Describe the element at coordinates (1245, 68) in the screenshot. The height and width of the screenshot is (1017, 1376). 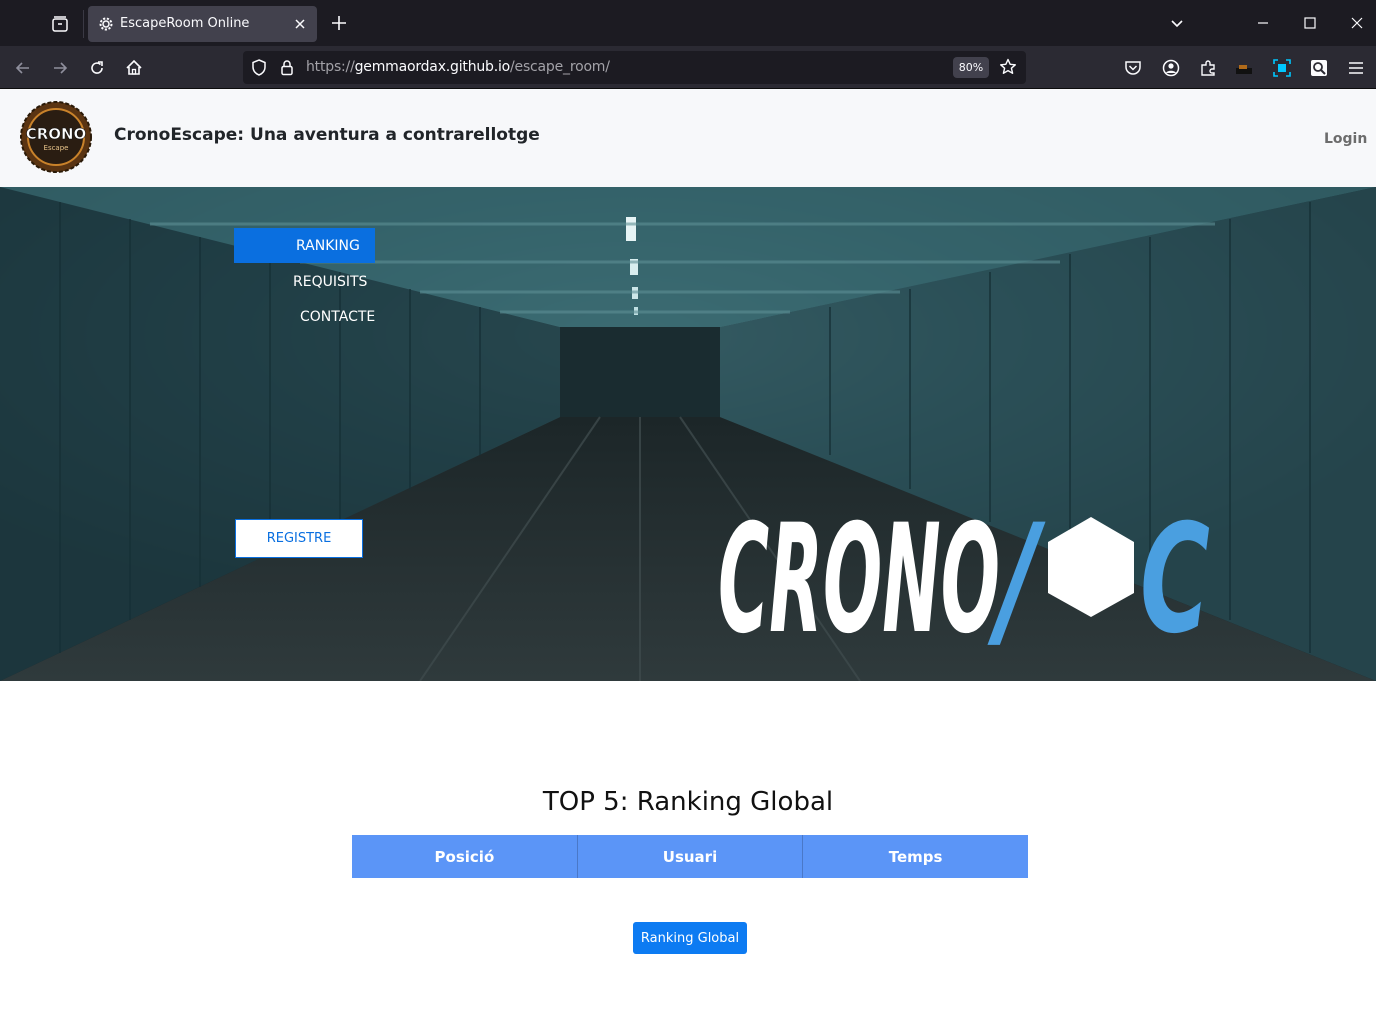
I see `extension-thumbnail-icon` at that location.